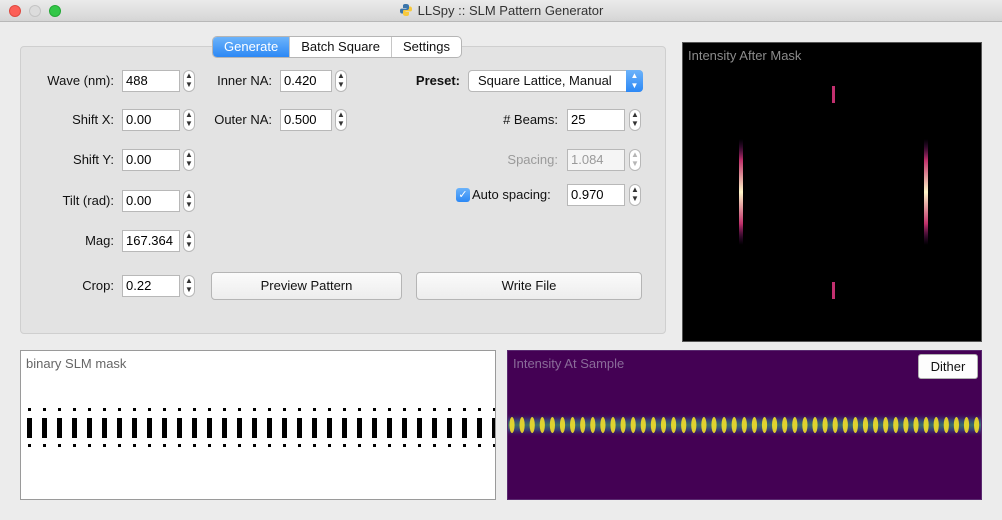 The height and width of the screenshot is (520, 1002). Describe the element at coordinates (189, 120) in the screenshot. I see `shift-x-stepper-icon: ▲ ▼` at that location.